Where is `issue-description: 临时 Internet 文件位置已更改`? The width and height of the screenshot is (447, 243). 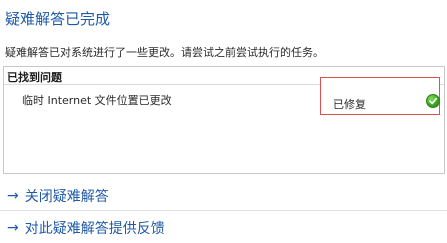
issue-description: 临时 Internet 文件位置已更改 is located at coordinates (97, 100).